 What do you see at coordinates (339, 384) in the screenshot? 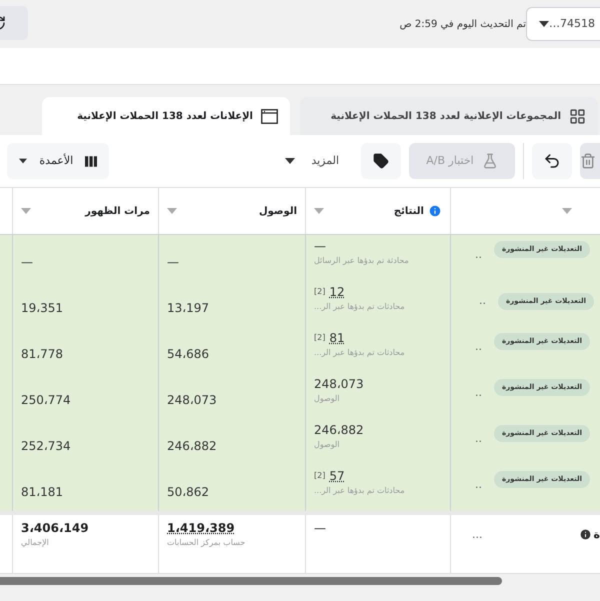
I see `results-value: 248،073` at bounding box center [339, 384].